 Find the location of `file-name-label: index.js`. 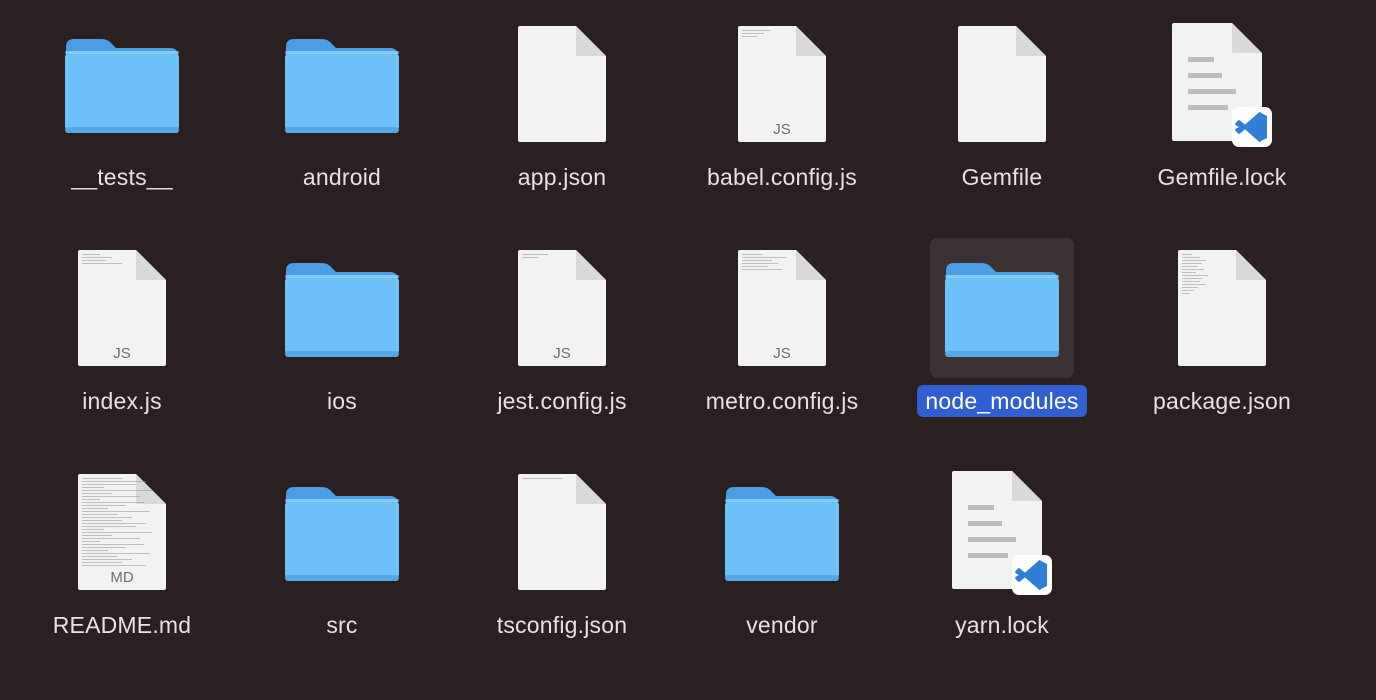

file-name-label: index.js is located at coordinates (122, 401).